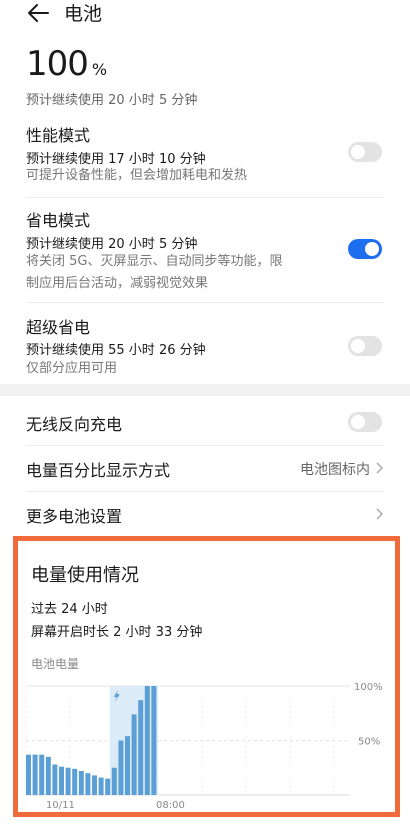  I want to click on super-power-saving-title: 超级省电, so click(58, 327).